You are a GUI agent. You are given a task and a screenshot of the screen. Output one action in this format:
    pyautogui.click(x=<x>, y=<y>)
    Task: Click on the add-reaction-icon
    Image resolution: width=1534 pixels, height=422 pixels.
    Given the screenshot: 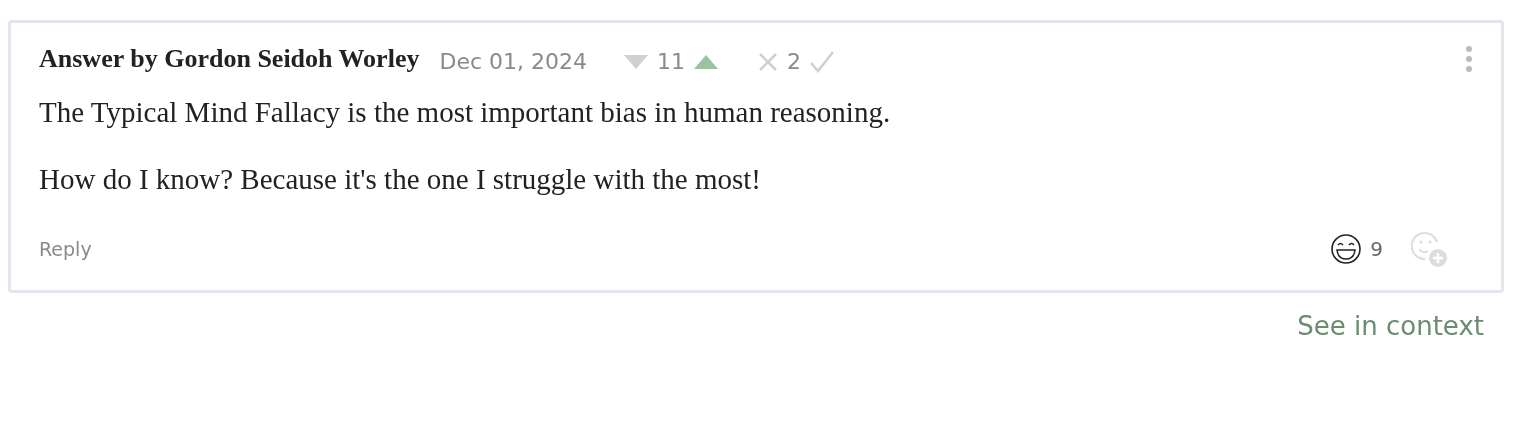 What is the action you would take?
    pyautogui.click(x=1430, y=249)
    